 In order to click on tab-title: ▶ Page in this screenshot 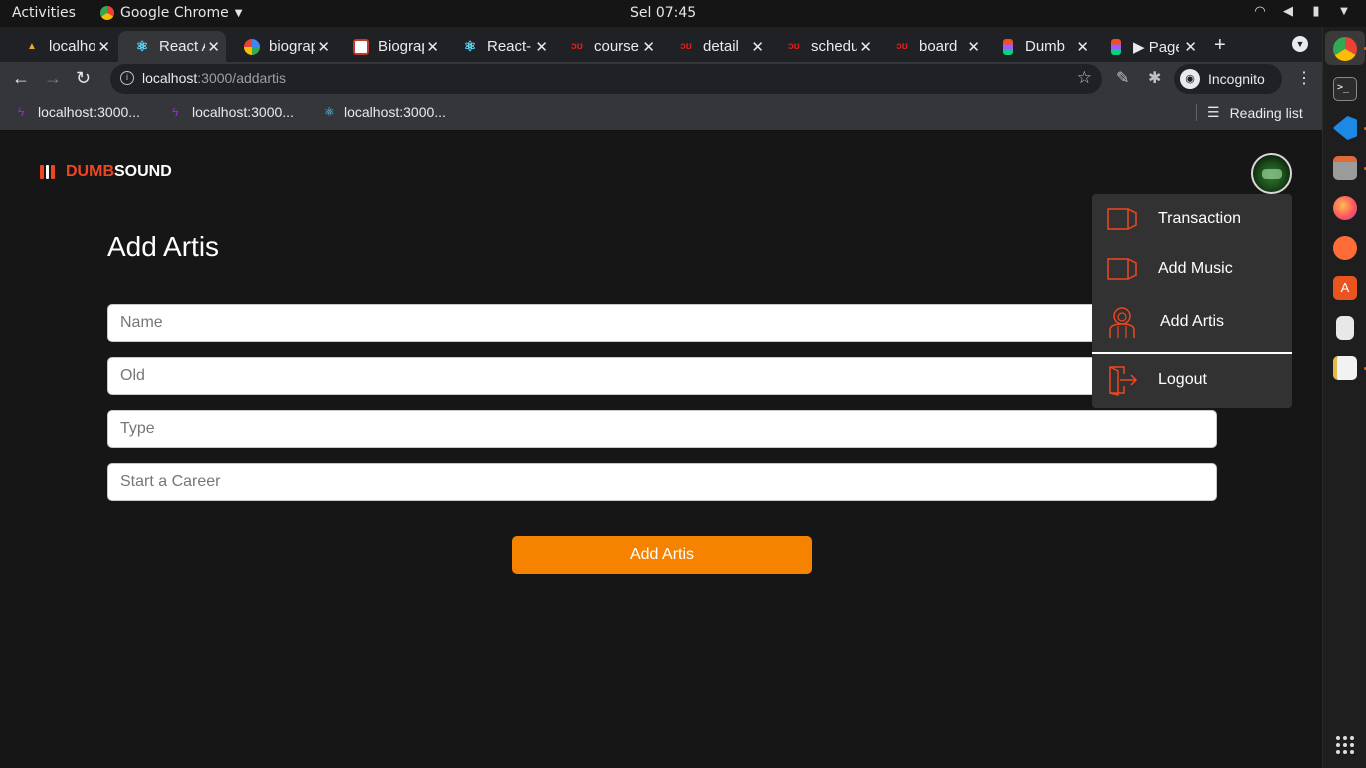, I will do `click(1156, 47)`.